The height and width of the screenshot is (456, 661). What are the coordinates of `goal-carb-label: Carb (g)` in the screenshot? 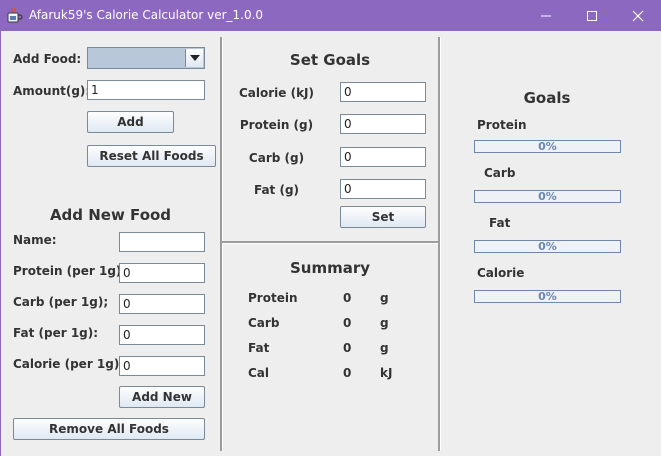 It's located at (276, 158).